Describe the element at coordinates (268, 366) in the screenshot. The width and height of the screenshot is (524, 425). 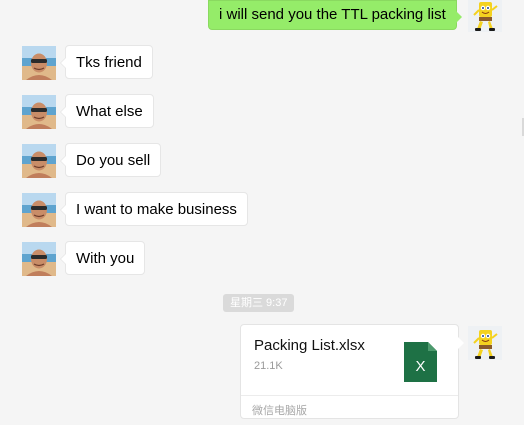
I see `file-size: 21.1K` at that location.